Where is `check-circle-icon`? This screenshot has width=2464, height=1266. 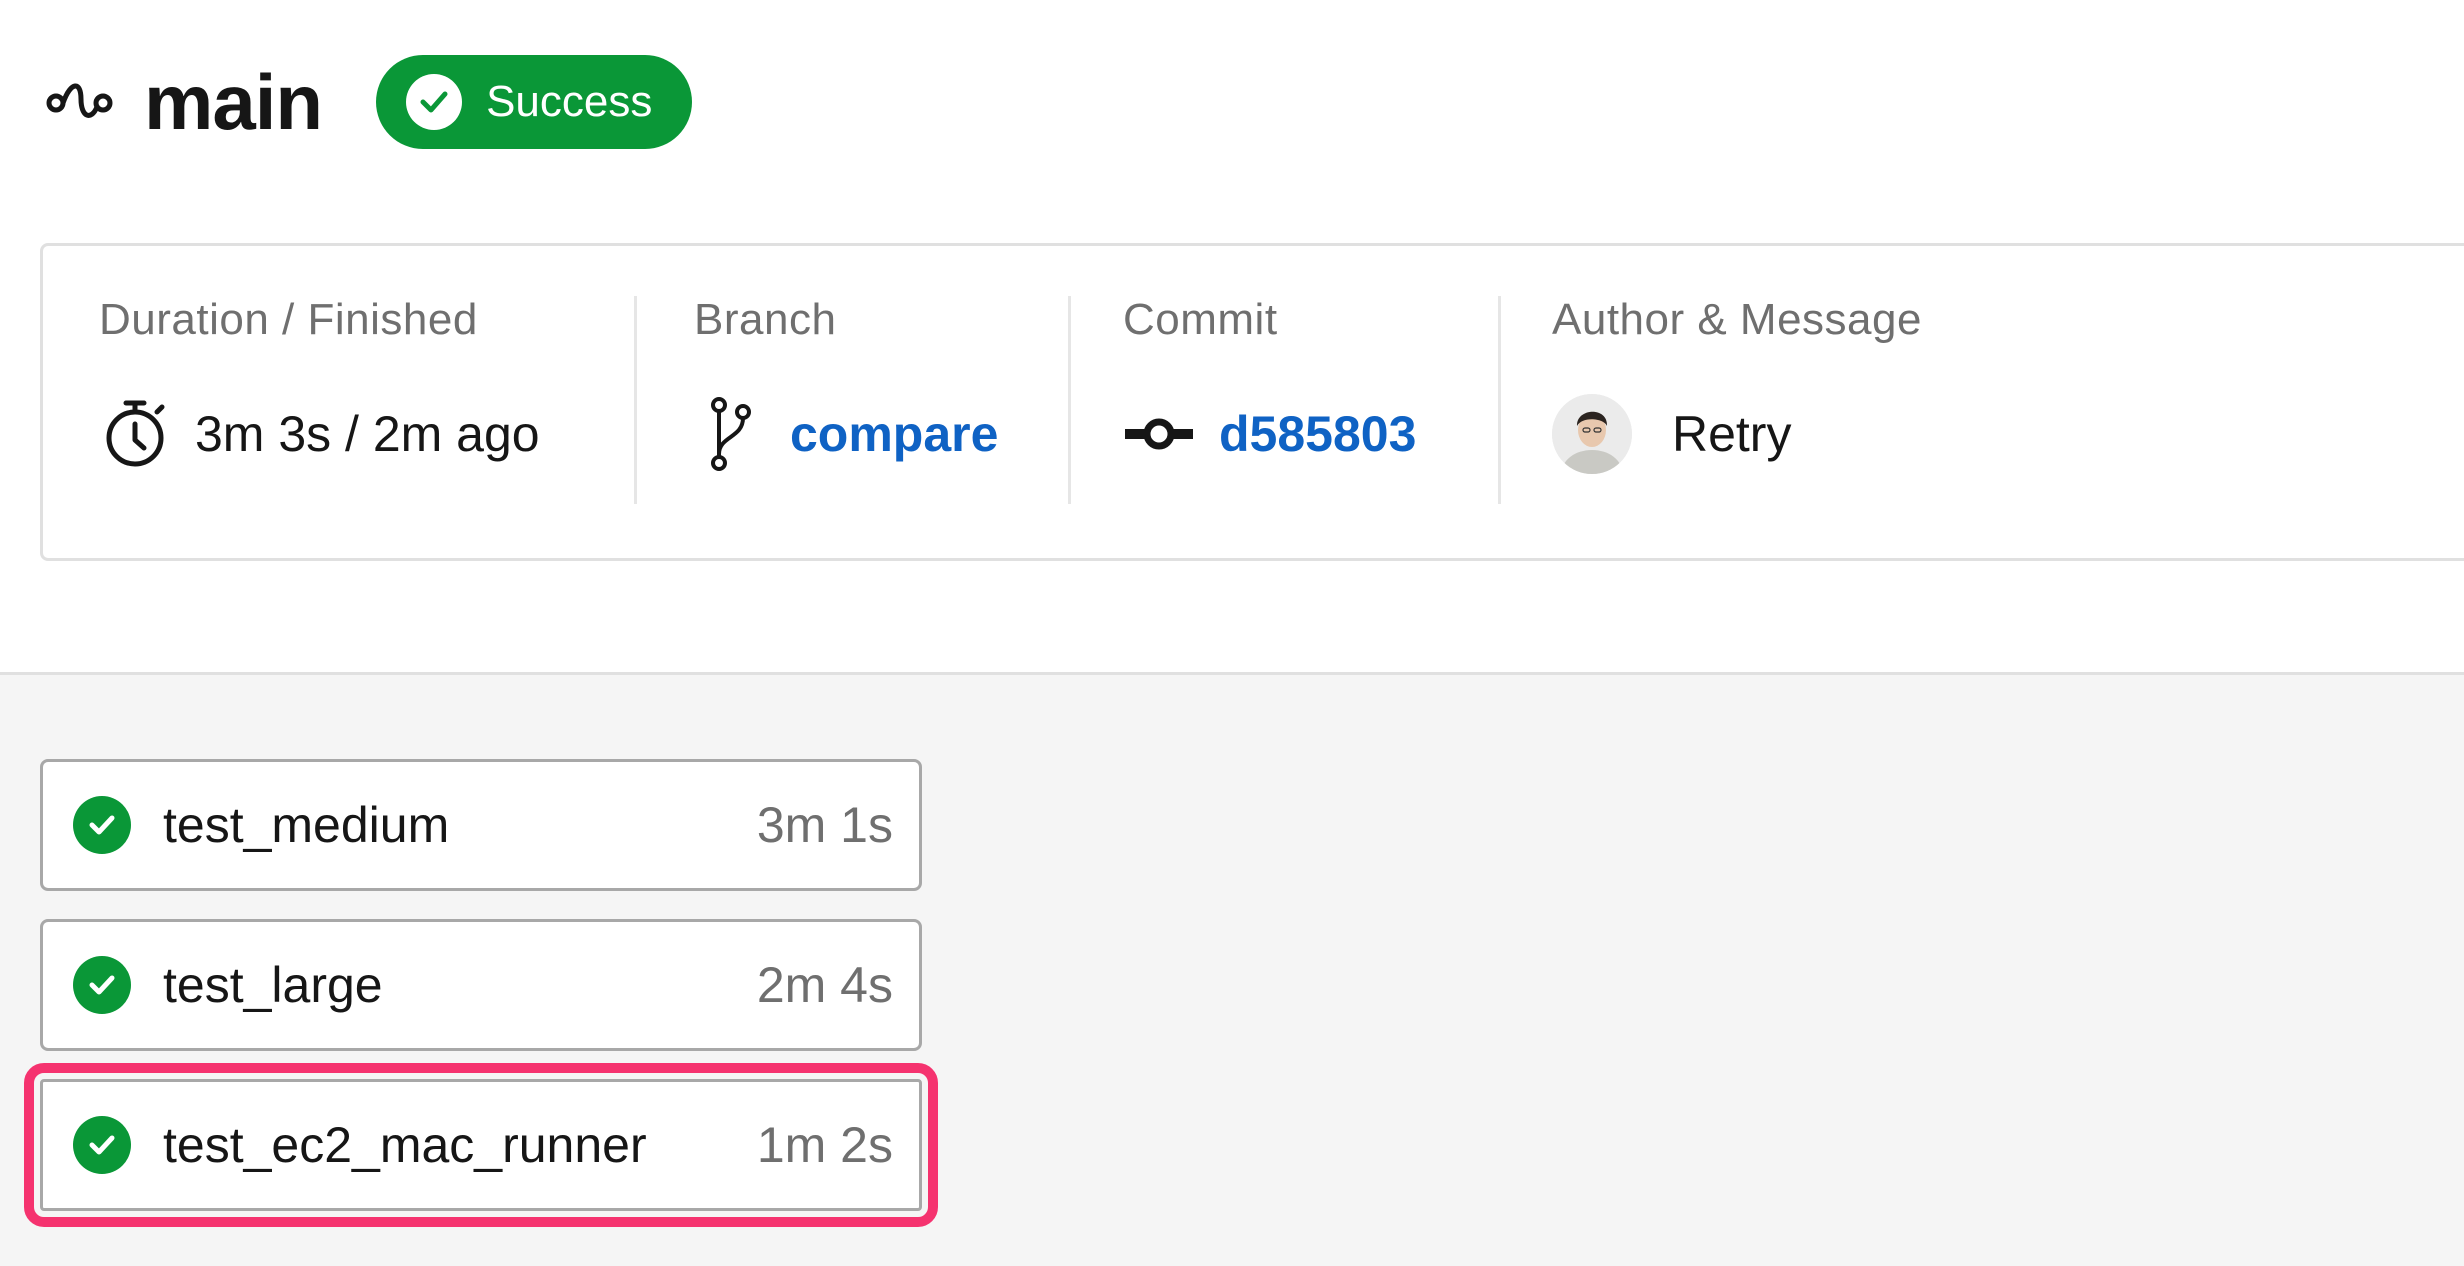
check-circle-icon is located at coordinates (434, 102).